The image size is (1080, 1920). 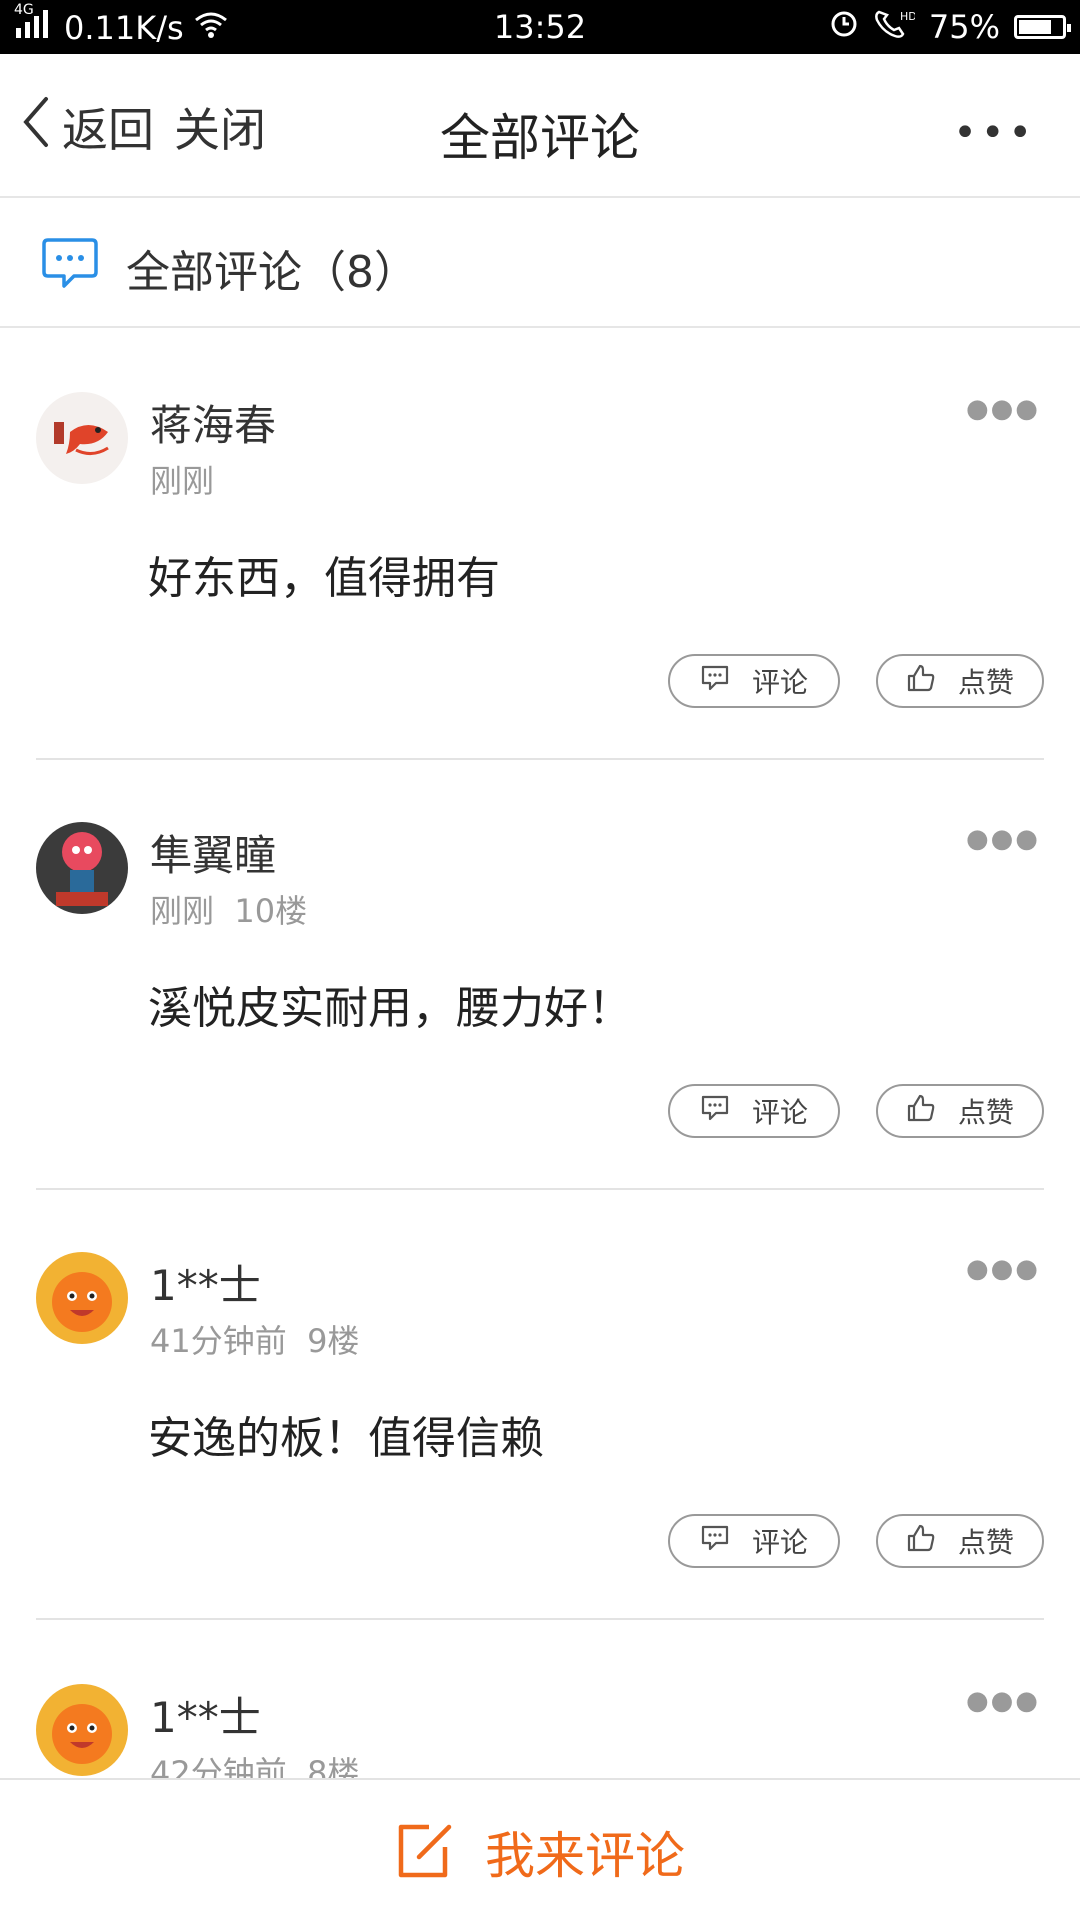 What do you see at coordinates (182, 481) in the screenshot?
I see `comment-meta: 刚刚` at bounding box center [182, 481].